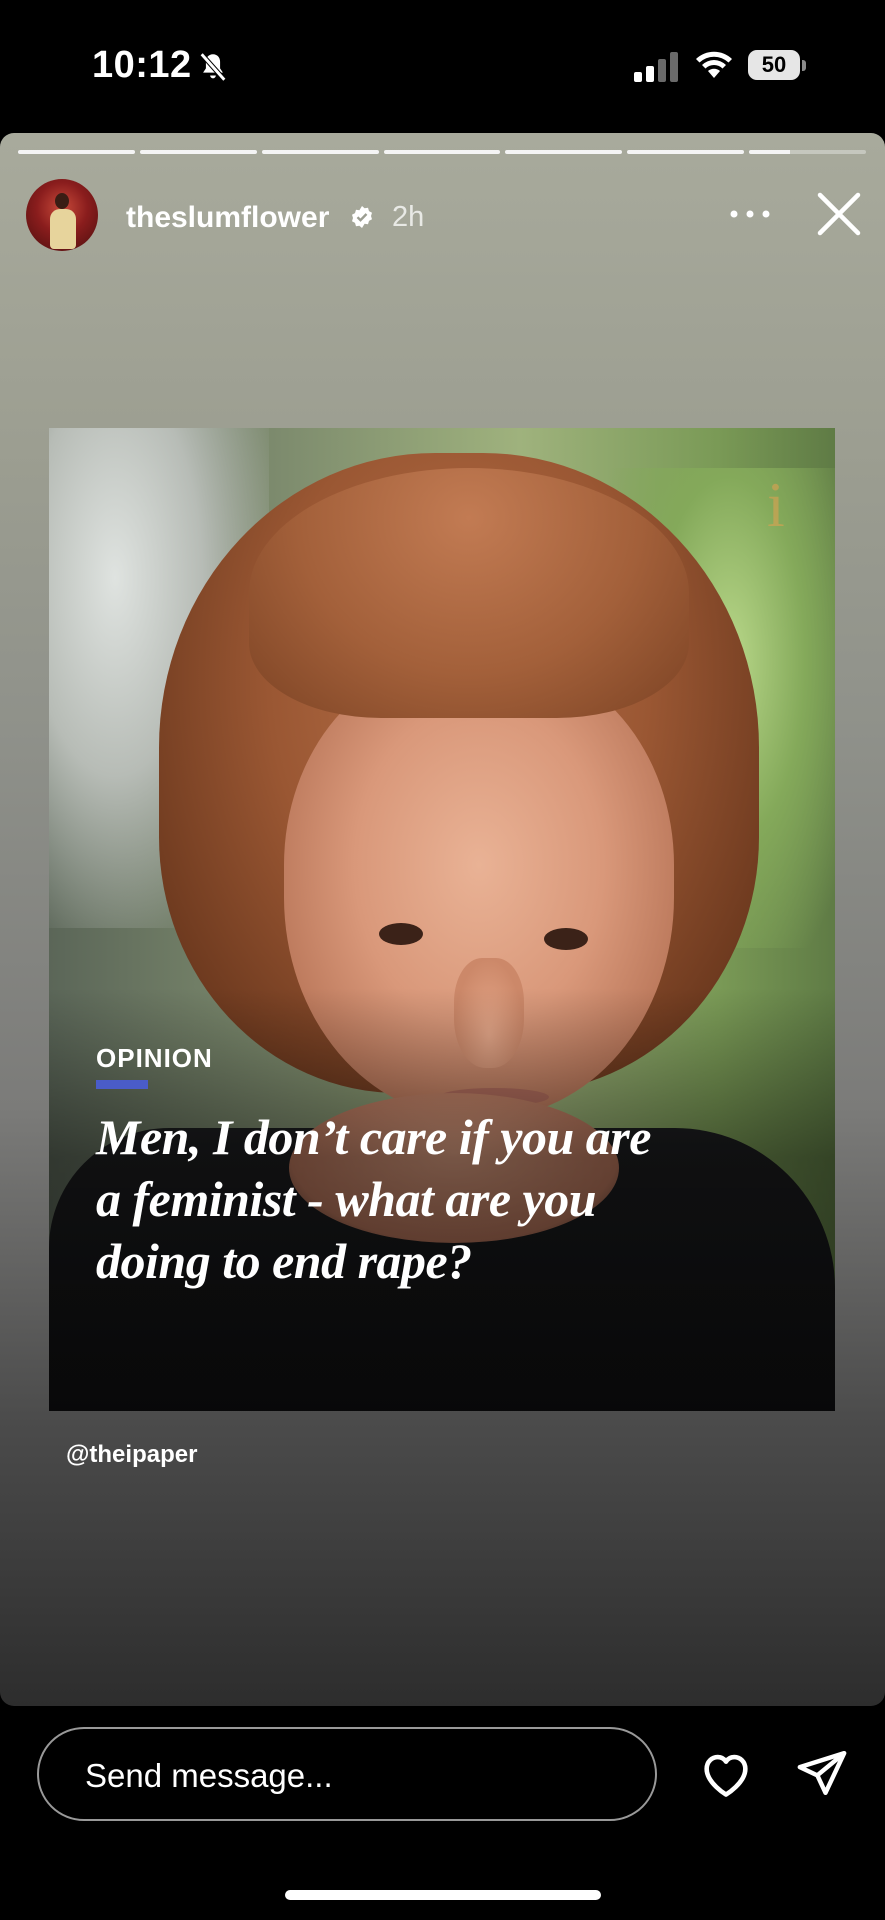 The image size is (885, 1920). Describe the element at coordinates (750, 214) in the screenshot. I see `more-icon` at that location.